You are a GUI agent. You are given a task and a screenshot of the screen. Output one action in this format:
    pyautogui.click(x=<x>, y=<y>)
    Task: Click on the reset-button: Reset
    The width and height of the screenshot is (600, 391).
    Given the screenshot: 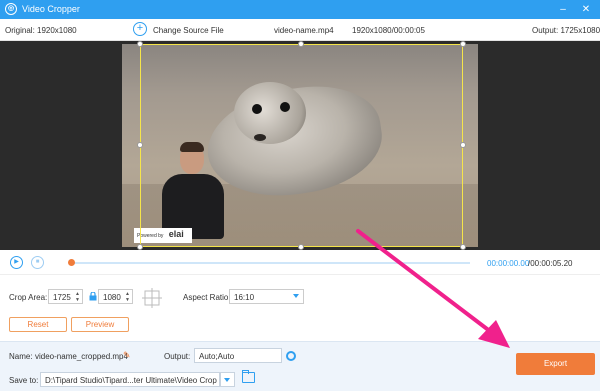 What is the action you would take?
    pyautogui.click(x=38, y=324)
    